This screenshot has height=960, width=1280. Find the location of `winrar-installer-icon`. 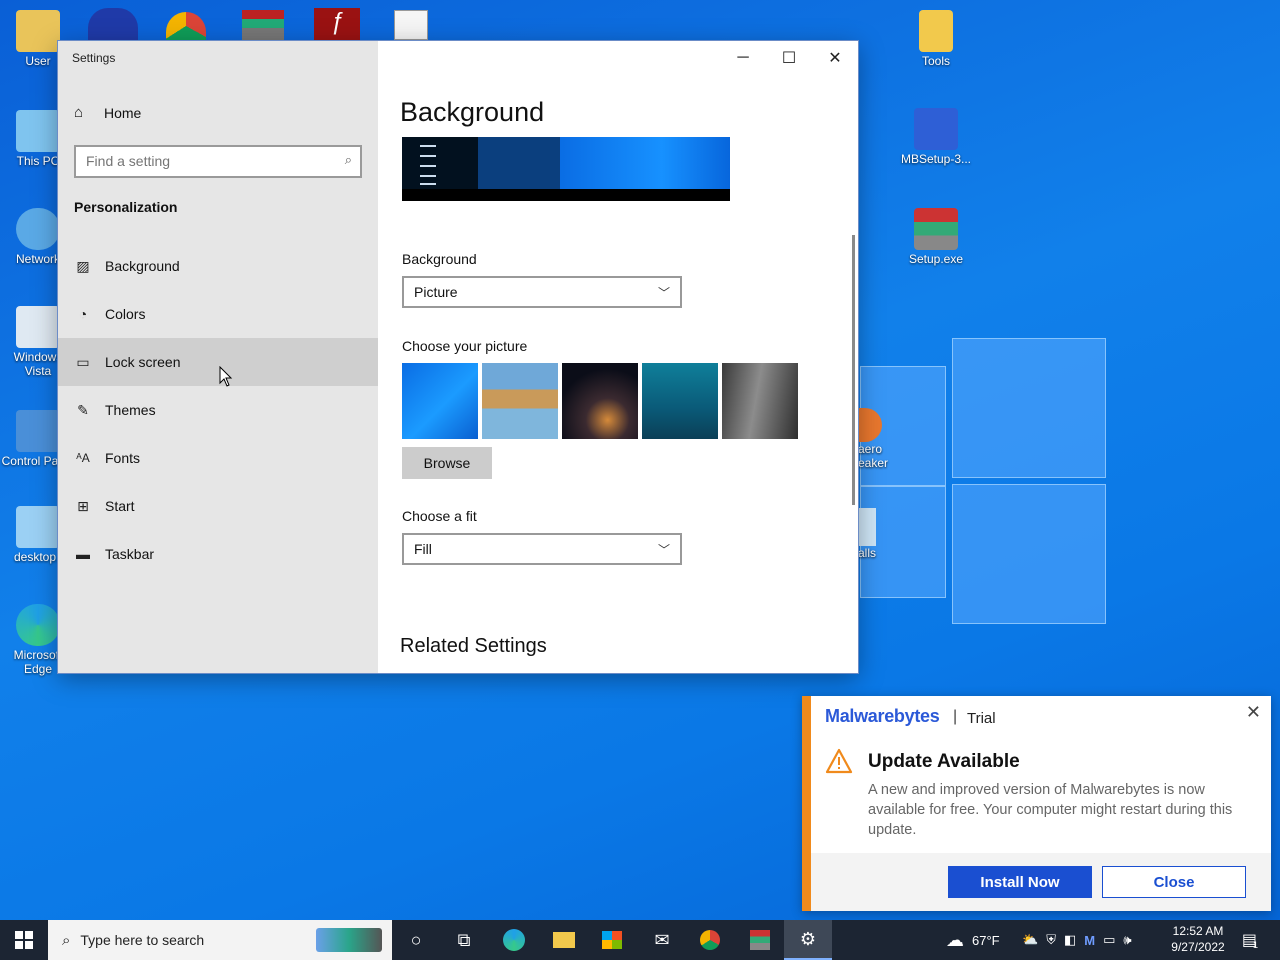

winrar-installer-icon is located at coordinates (936, 229).